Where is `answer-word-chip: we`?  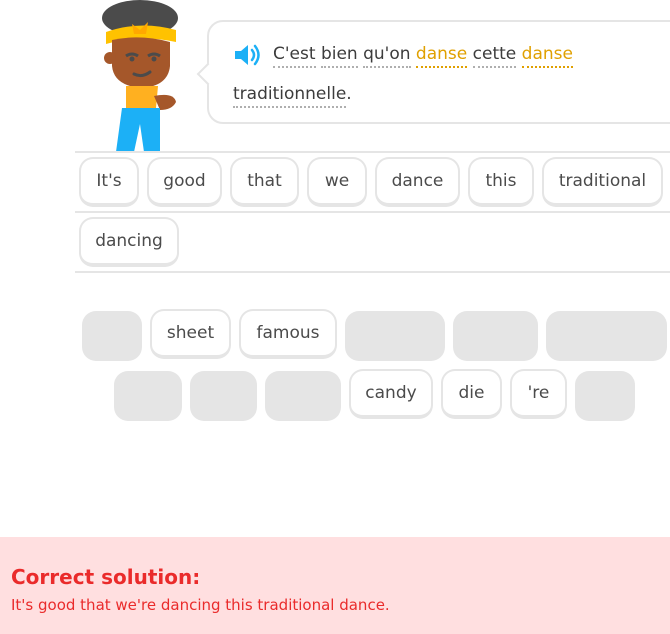 answer-word-chip: we is located at coordinates (337, 182).